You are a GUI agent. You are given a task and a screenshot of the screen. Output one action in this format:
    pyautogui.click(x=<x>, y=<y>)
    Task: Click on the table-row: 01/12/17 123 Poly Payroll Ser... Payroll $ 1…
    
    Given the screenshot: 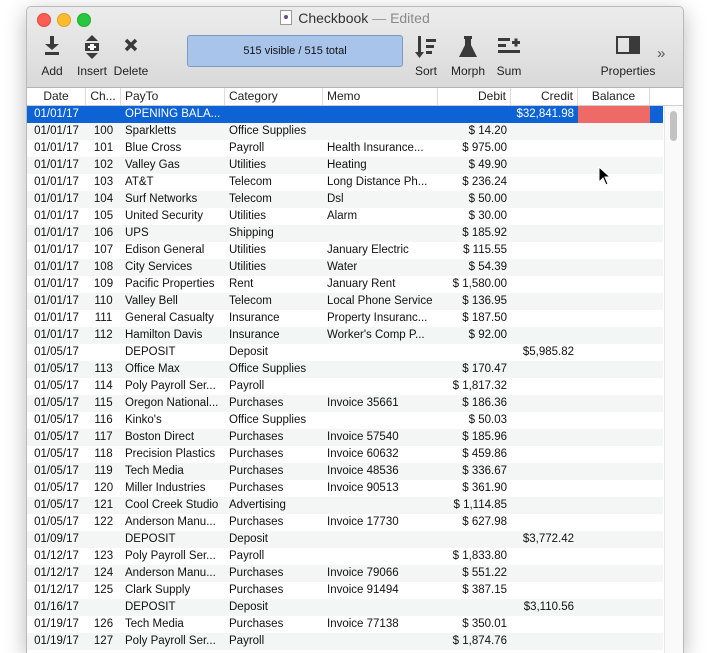 What is the action you would take?
    pyautogui.click(x=345, y=556)
    